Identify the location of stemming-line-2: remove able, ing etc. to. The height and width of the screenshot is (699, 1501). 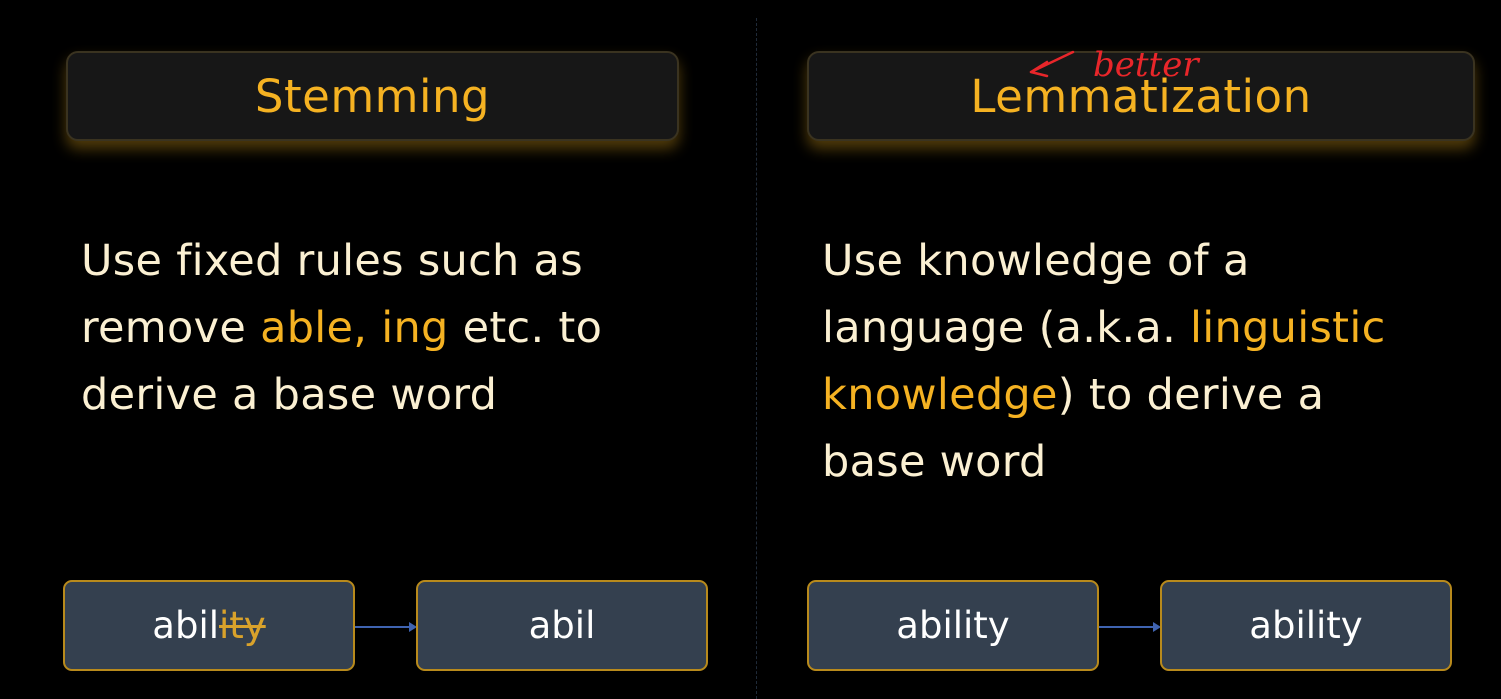
(341, 328).